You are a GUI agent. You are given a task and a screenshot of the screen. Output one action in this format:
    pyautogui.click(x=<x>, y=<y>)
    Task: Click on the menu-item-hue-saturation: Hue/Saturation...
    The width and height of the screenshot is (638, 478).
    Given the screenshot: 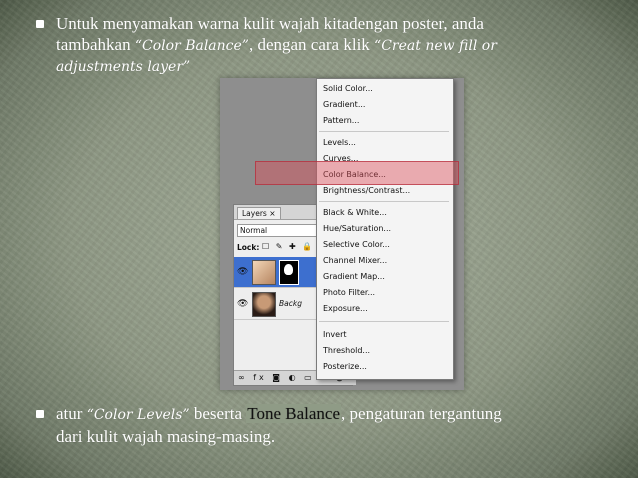 What is the action you would take?
    pyautogui.click(x=357, y=229)
    